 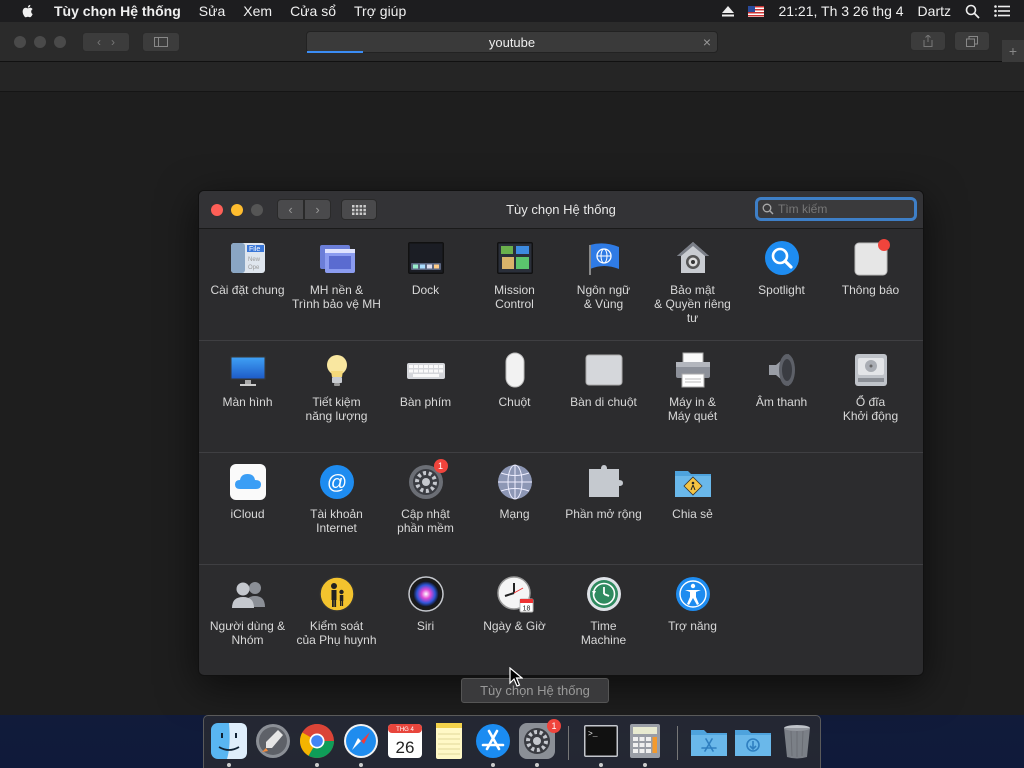 I want to click on browser-close-button, so click(x=20, y=41).